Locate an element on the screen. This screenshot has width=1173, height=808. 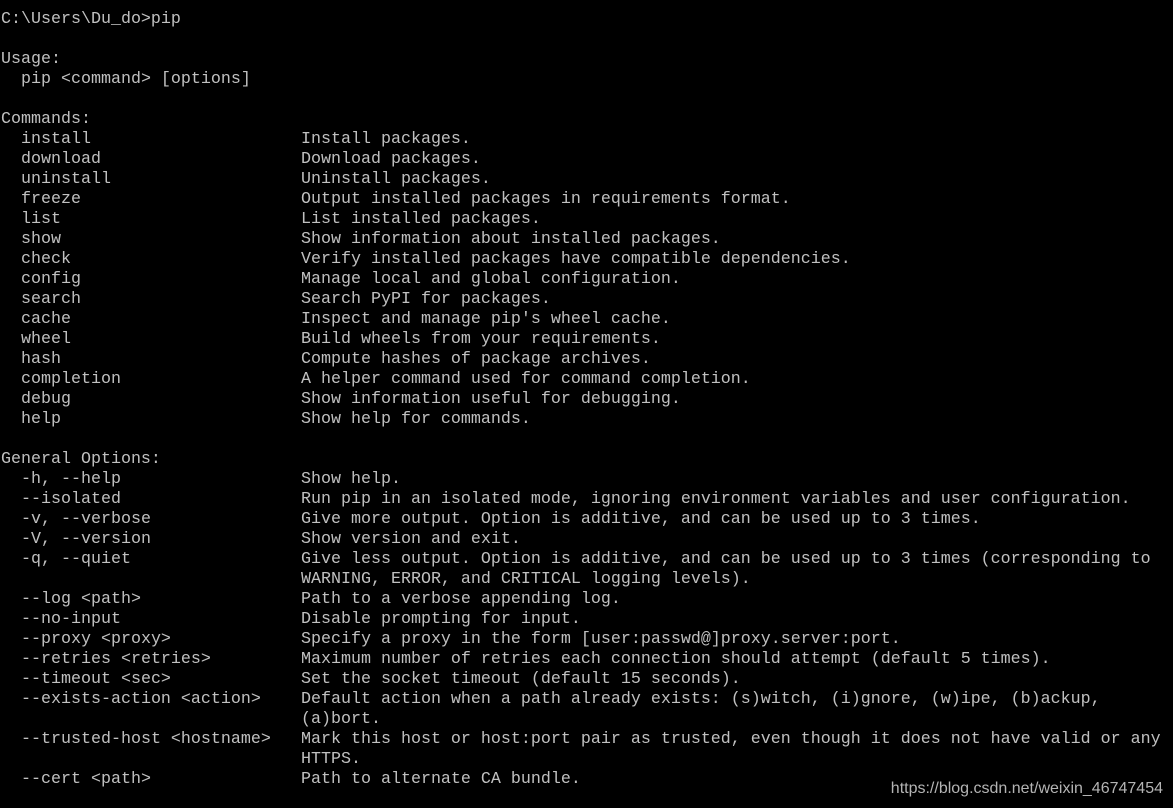
command-row-name: list is located at coordinates (41, 219).